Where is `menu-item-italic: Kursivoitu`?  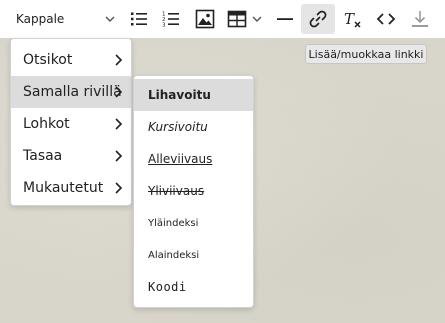 menu-item-italic: Kursivoitu is located at coordinates (193, 127).